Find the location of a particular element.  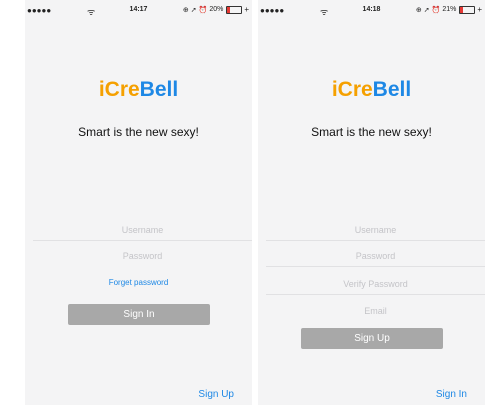

status-right-icons: ⊕ ➚ ⏰ 20% + is located at coordinates (216, 9).